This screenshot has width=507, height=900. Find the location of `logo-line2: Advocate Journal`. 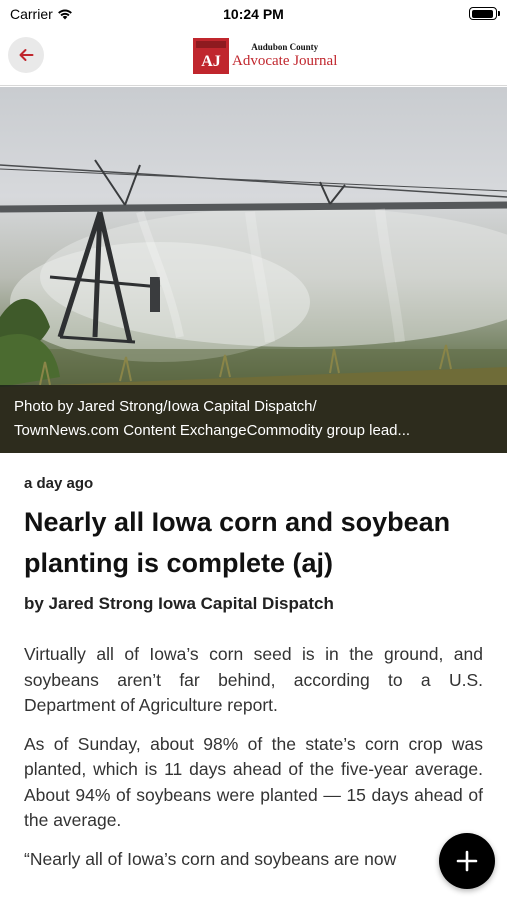

logo-line2: Advocate Journal is located at coordinates (285, 61).